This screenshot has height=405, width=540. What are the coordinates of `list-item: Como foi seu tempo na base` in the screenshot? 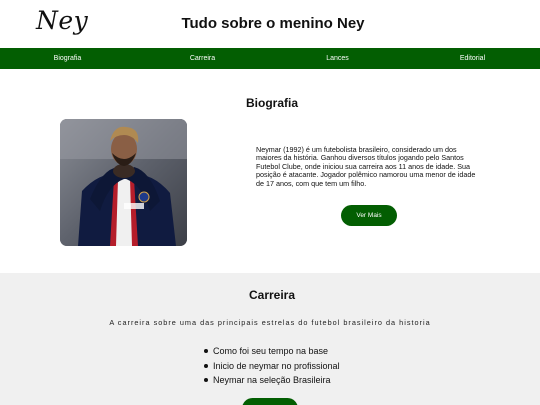 It's located at (272, 351).